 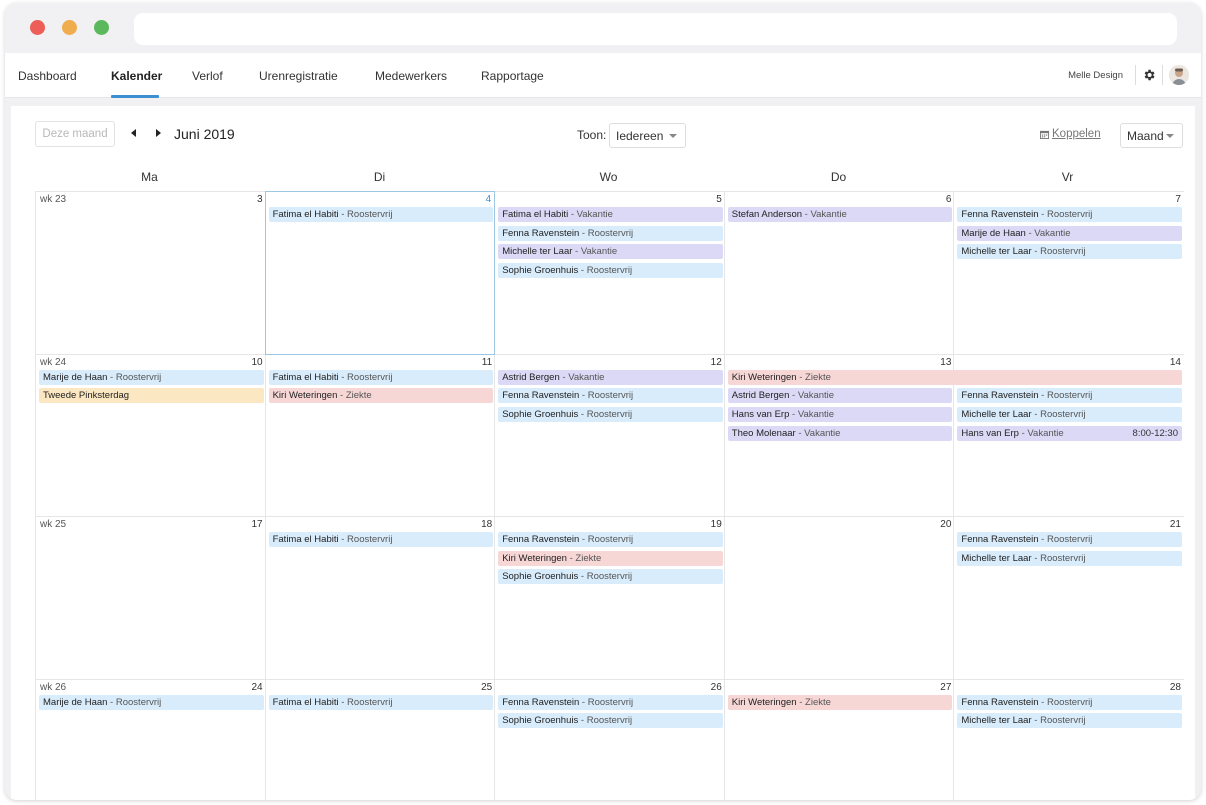 I want to click on calendar-event: Stefan Anderson - Vakantie, so click(x=840, y=214).